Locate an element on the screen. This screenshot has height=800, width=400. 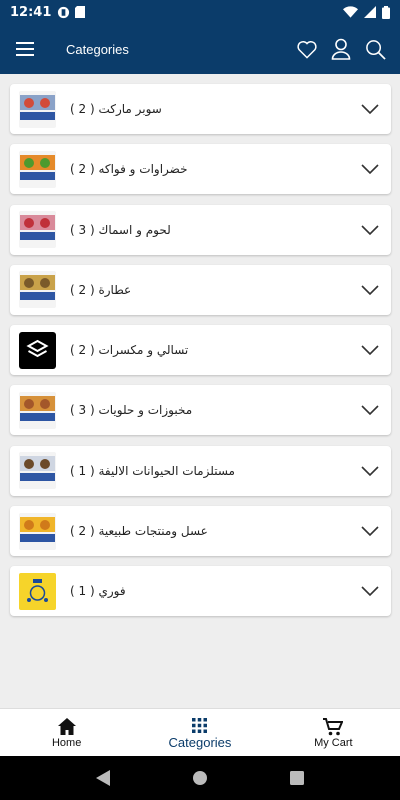
app-bar: Categories is located at coordinates (200, 49).